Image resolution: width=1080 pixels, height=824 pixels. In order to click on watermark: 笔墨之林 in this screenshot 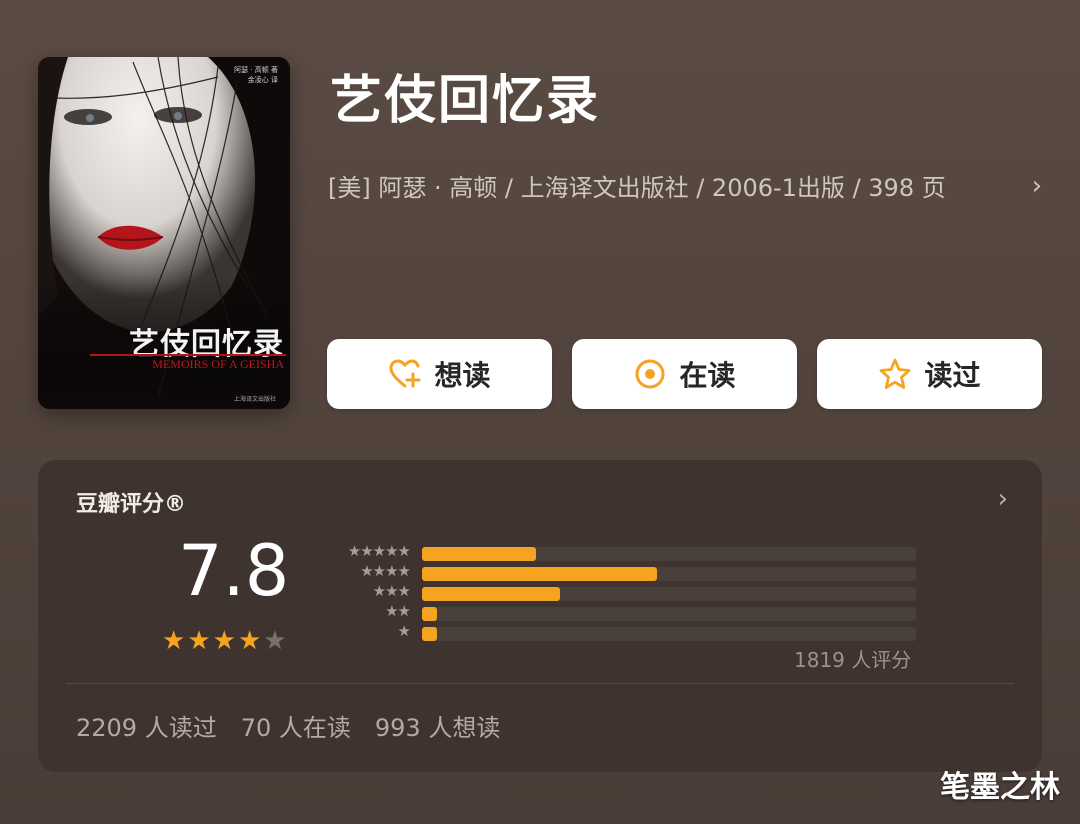, I will do `click(1000, 787)`.